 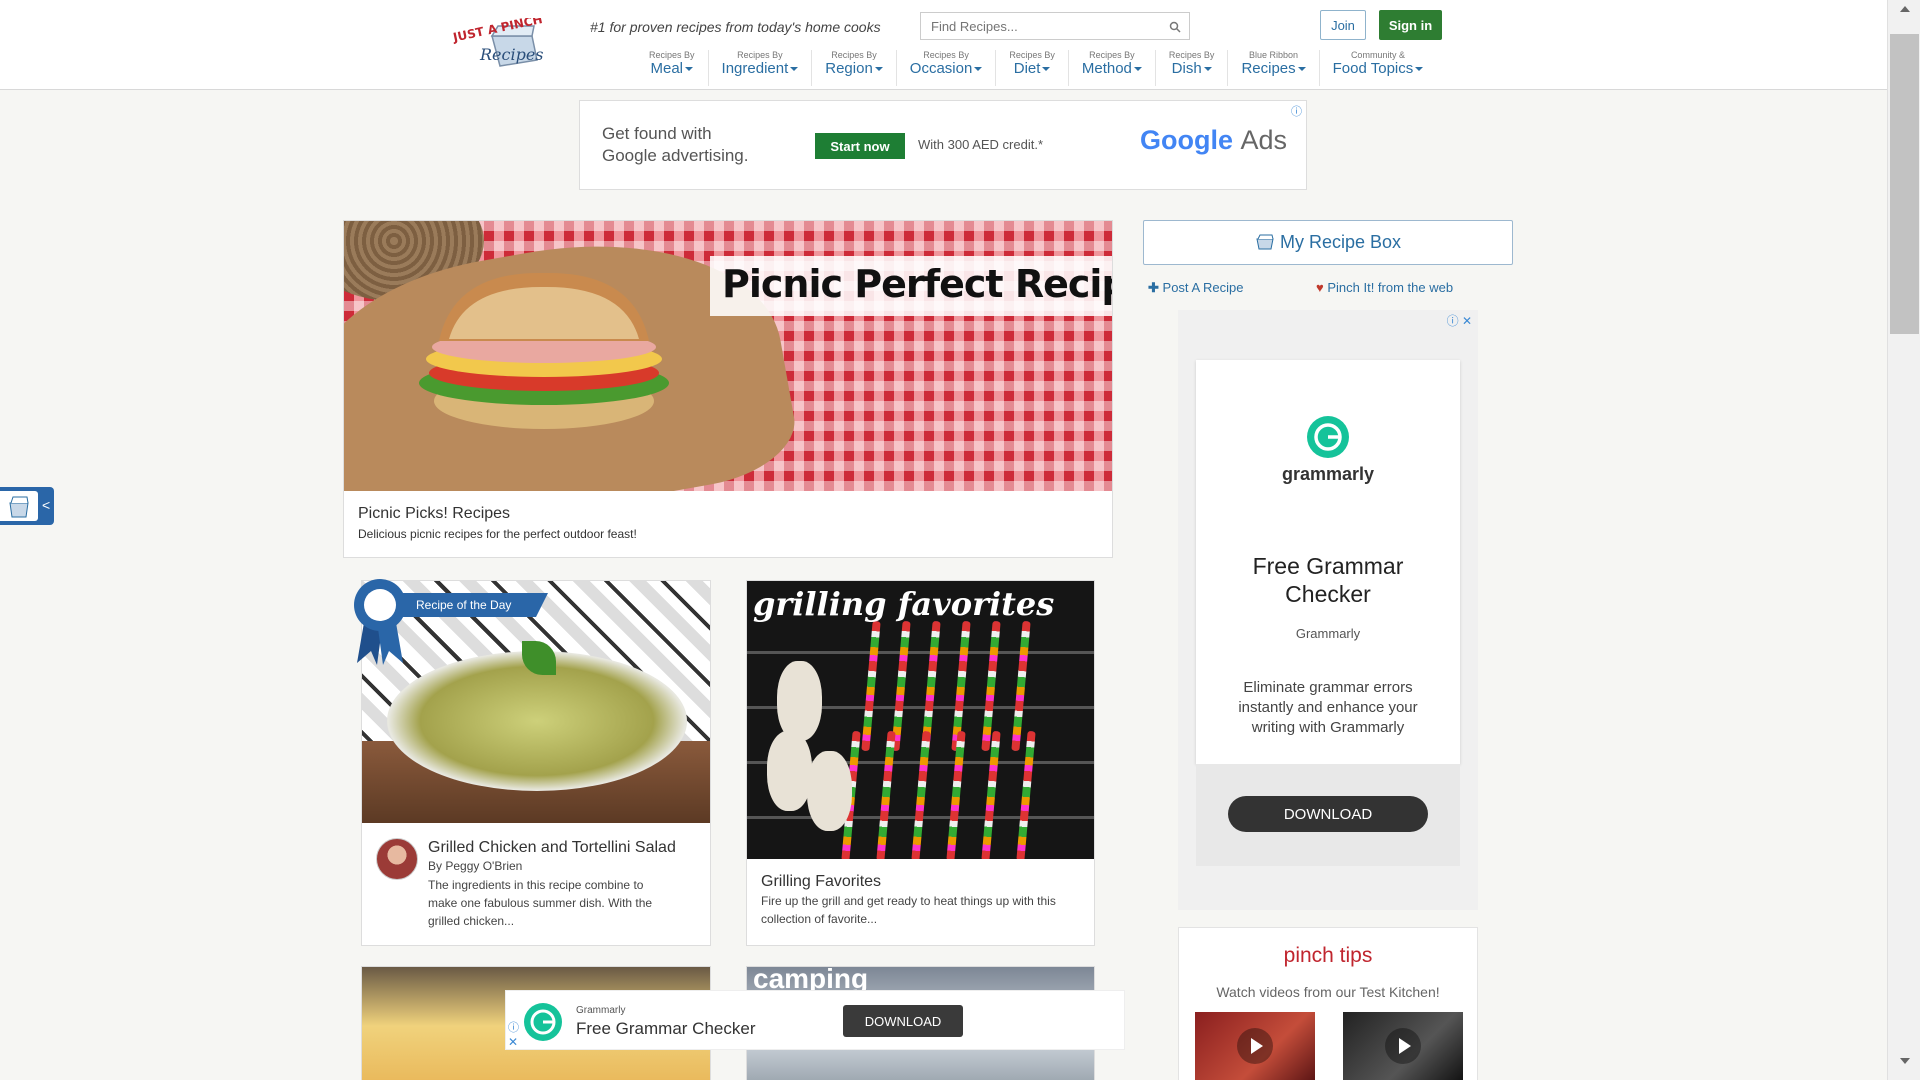 What do you see at coordinates (1328, 242) in the screenshot?
I see `my-recipe-box-button: My Recipe Box` at bounding box center [1328, 242].